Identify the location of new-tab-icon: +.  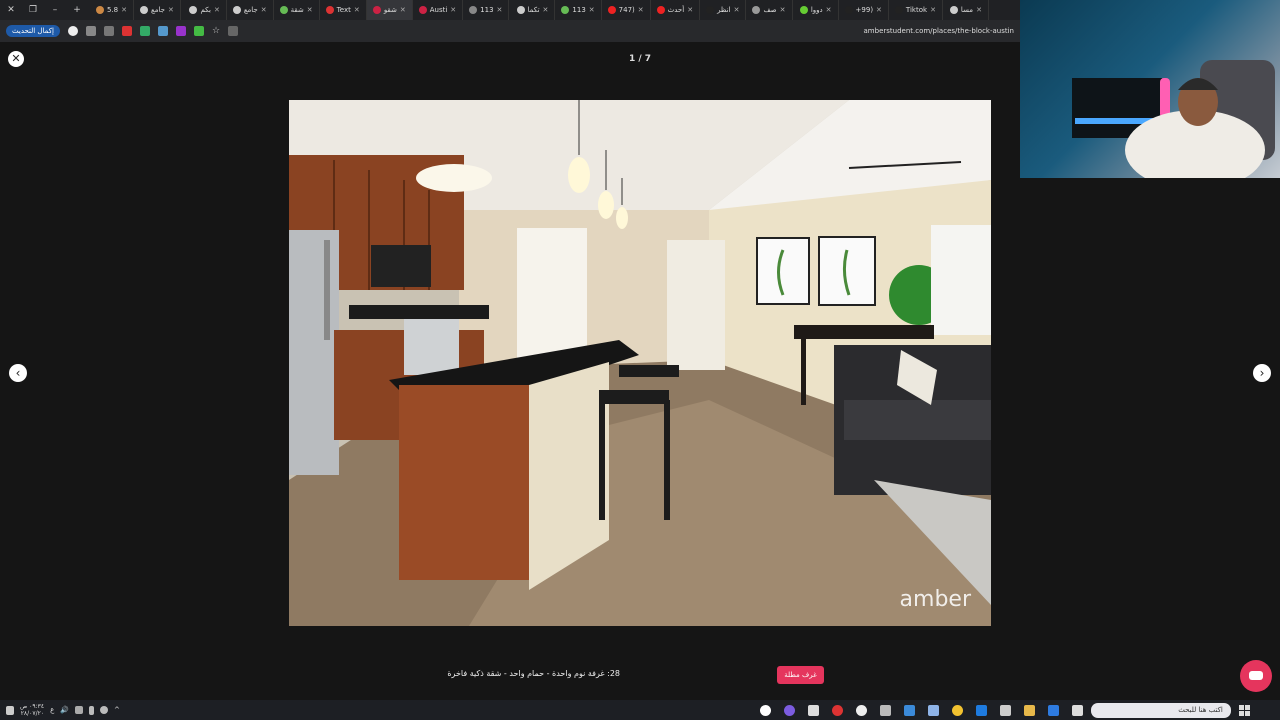
(77, 10).